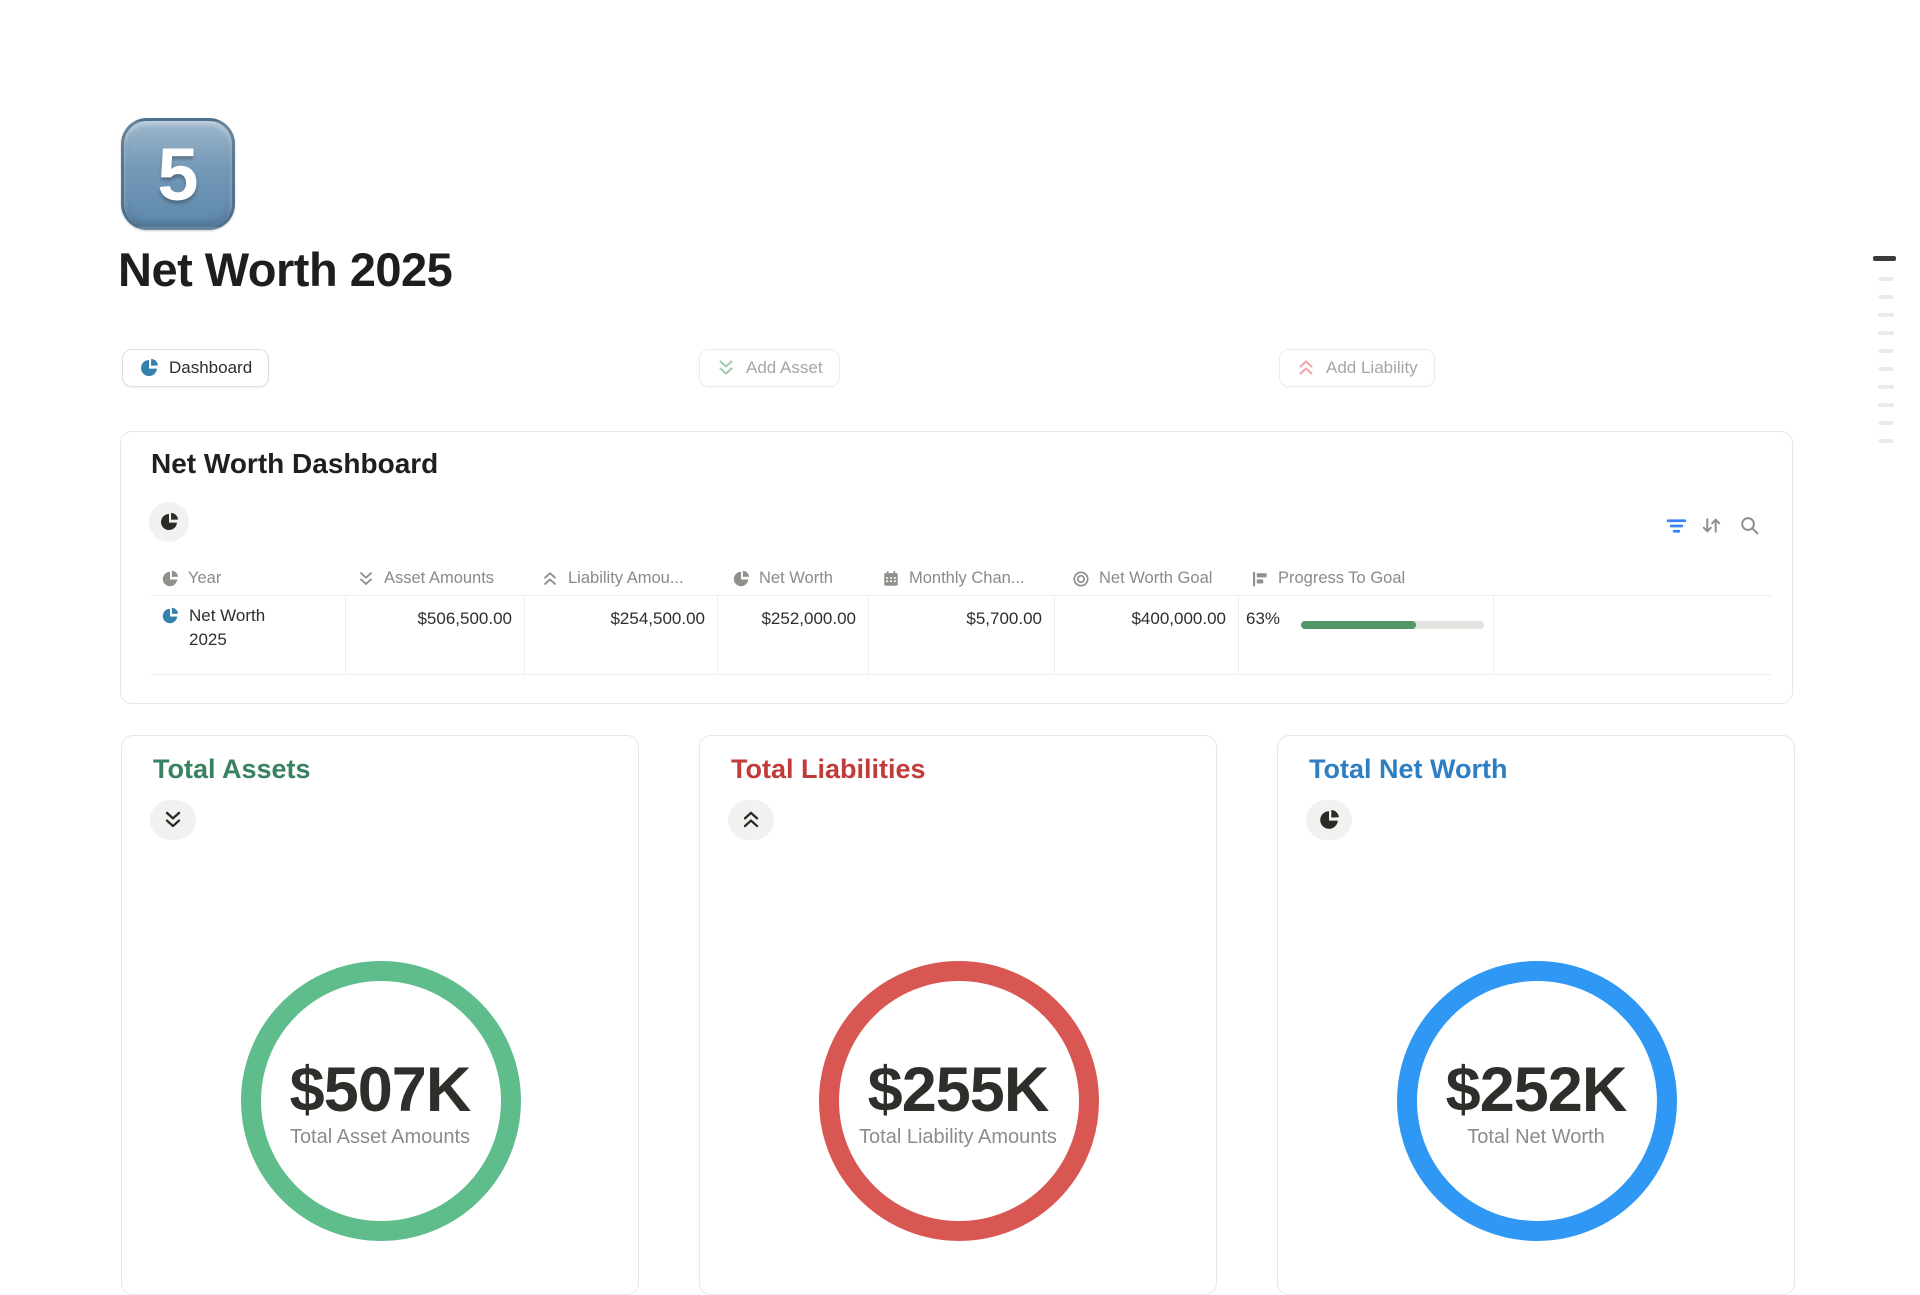 The image size is (1920, 1295). I want to click on assets-view-pill, so click(173, 820).